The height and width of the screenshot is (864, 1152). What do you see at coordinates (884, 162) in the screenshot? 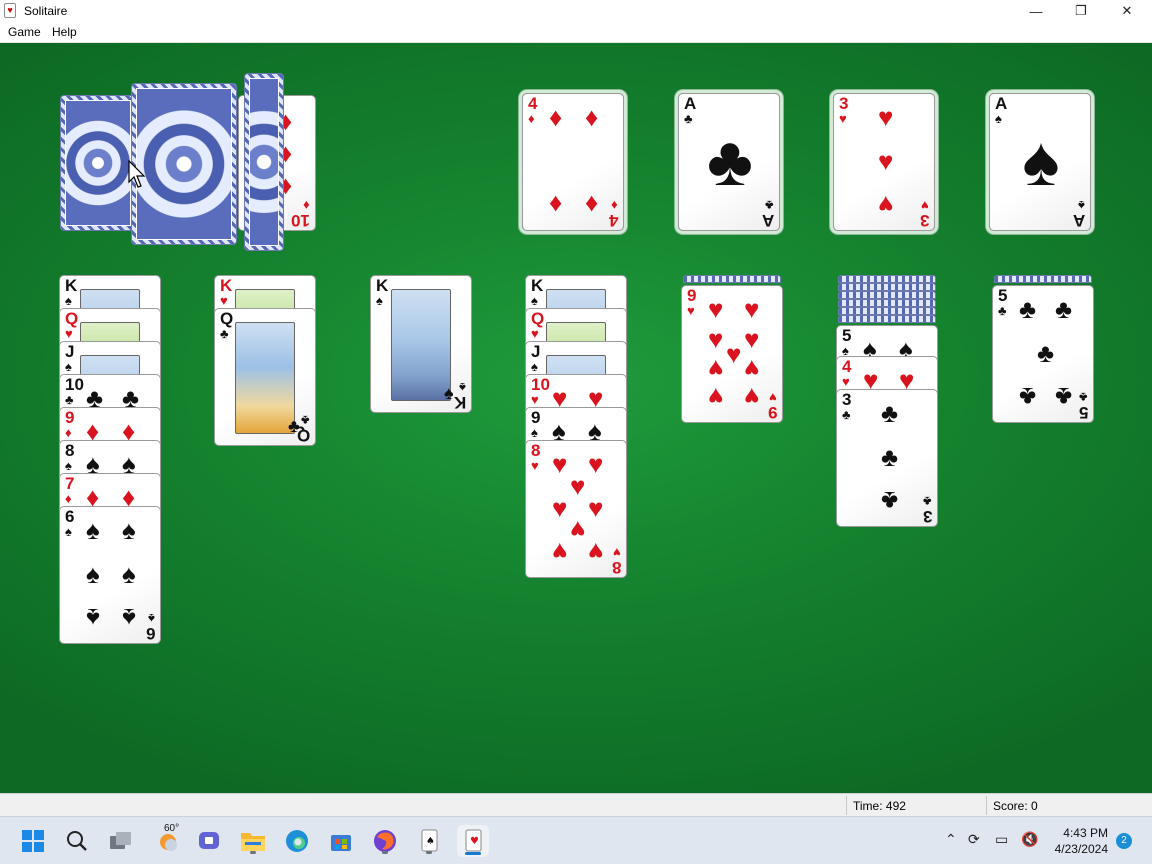
I see `foundation-pile-3: 3 ♥ 3 ♥ ♥ ♥ ♥` at bounding box center [884, 162].